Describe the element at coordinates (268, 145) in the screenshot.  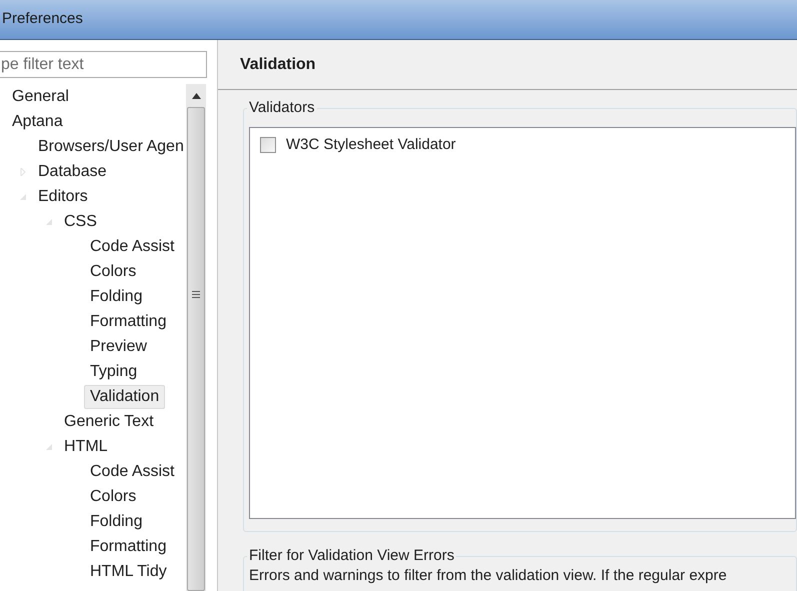
I see `checkbox` at that location.